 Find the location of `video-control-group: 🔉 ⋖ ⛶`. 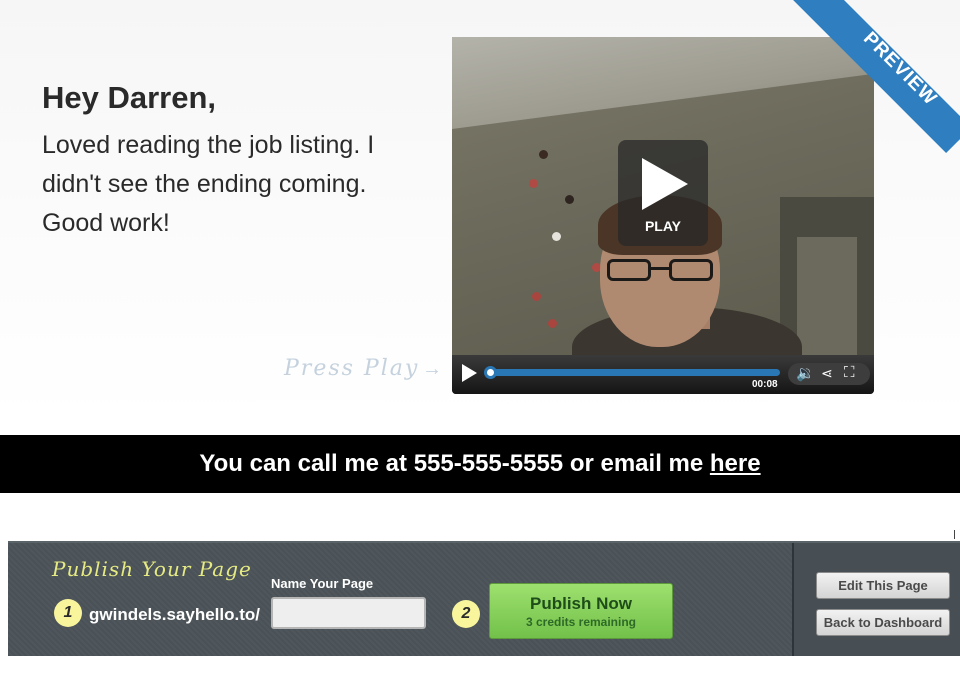

video-control-group: 🔉 ⋖ ⛶ is located at coordinates (829, 374).